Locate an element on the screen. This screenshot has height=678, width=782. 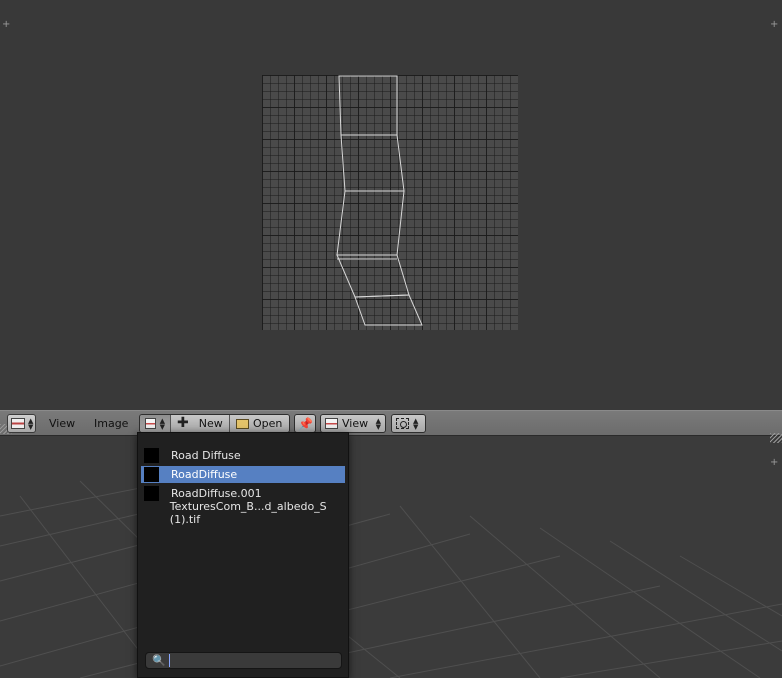
open-image-button: Open is located at coordinates (259, 423).